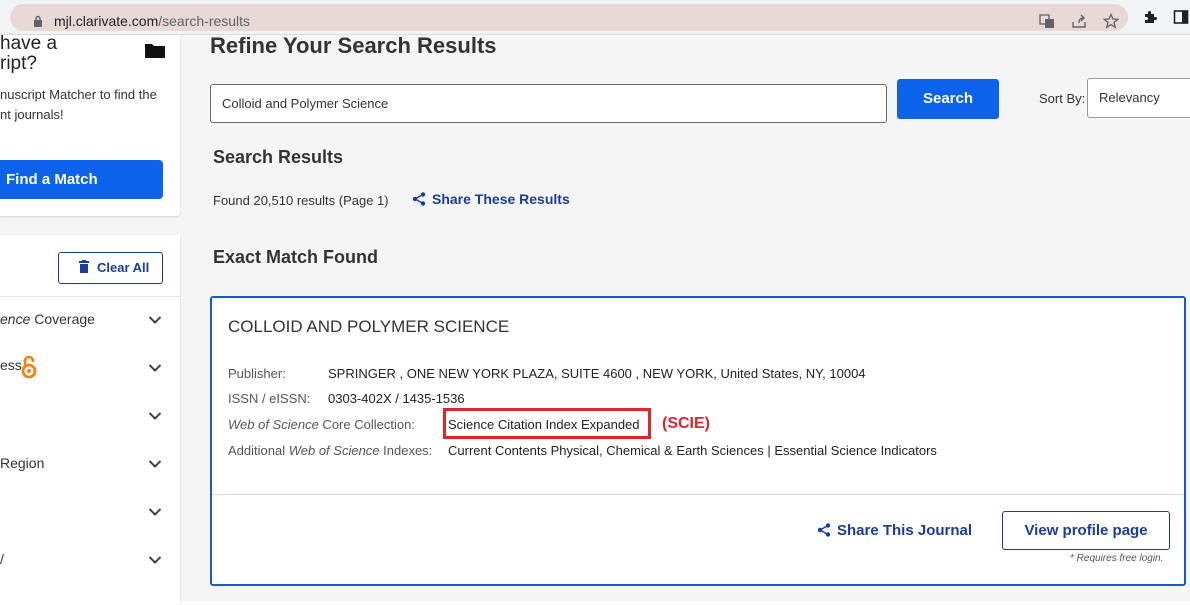 The width and height of the screenshot is (1190, 605). I want to click on extensions-puzzle-icon, so click(1150, 17).